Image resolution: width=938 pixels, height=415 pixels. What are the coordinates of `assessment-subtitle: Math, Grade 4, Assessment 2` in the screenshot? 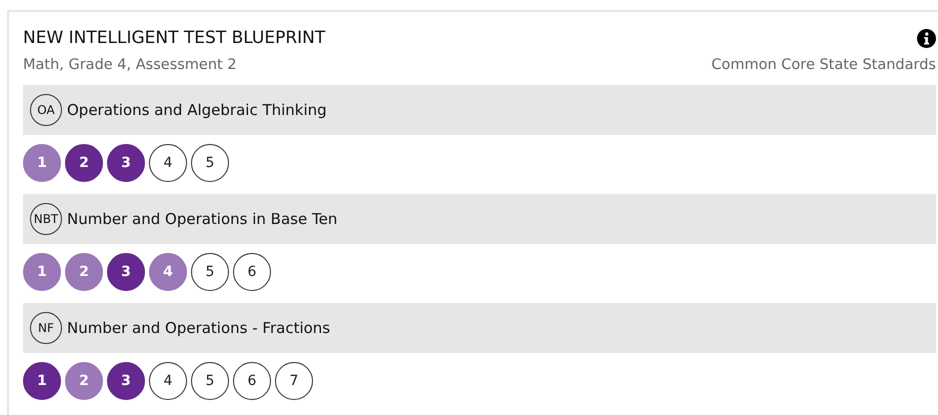 It's located at (130, 65).